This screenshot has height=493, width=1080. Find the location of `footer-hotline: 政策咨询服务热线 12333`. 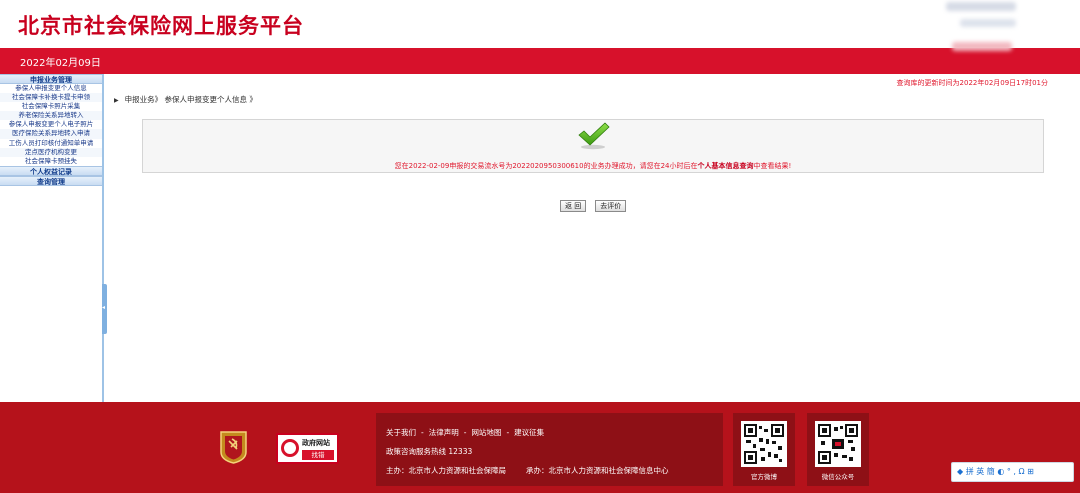

footer-hotline: 政策咨询服务热线 12333 is located at coordinates (429, 451).